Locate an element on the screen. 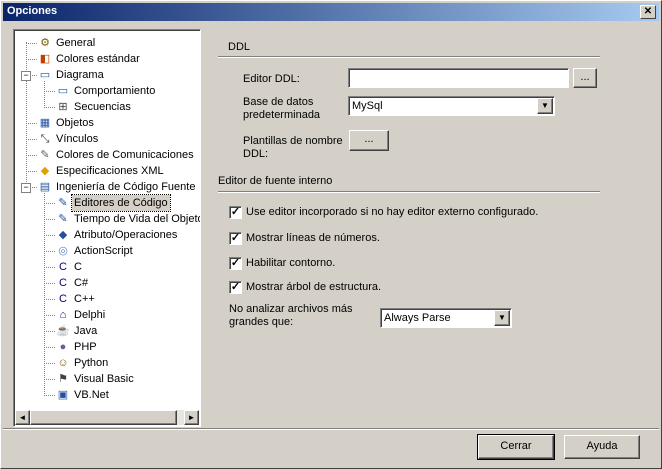 The height and width of the screenshot is (469, 662). templates-label-line1: Plantillas de nombre is located at coordinates (293, 141).